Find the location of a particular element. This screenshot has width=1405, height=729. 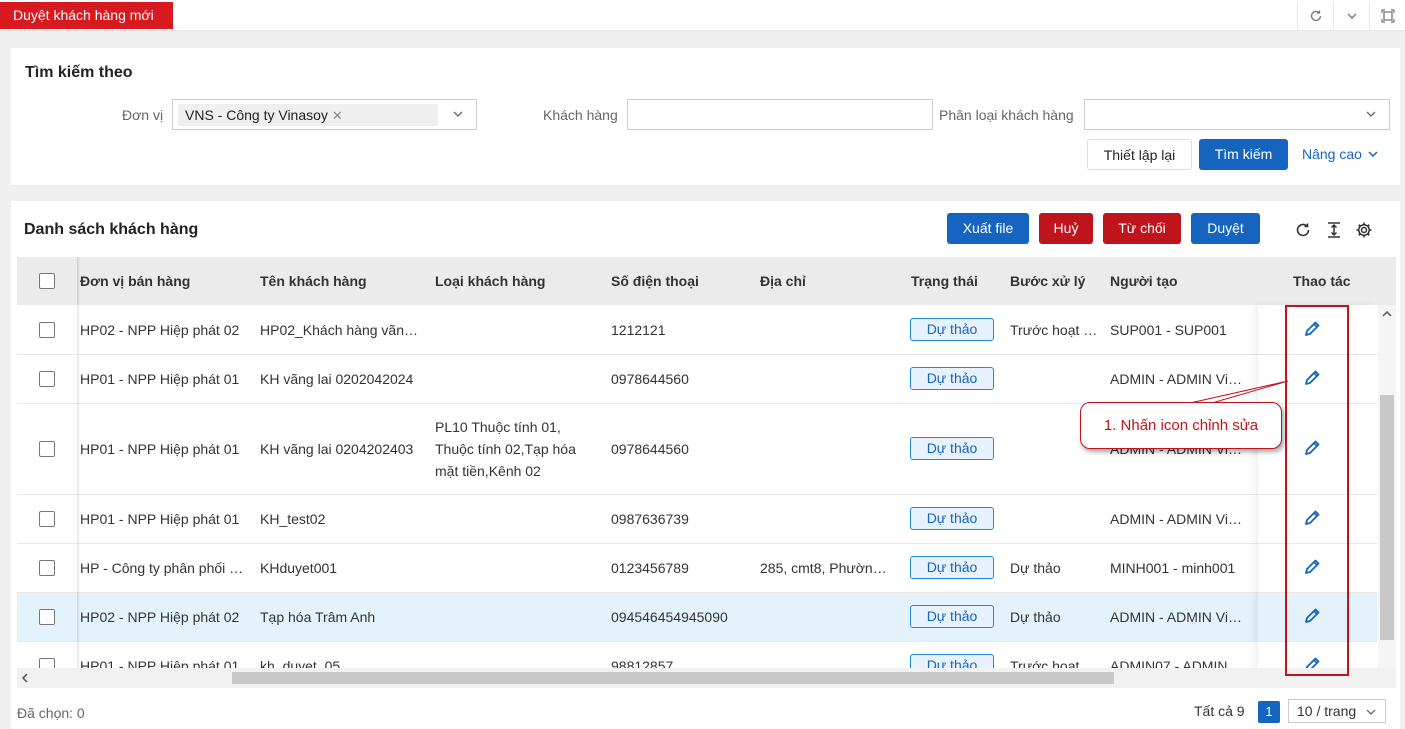

select-all-checkbox is located at coordinates (47, 281).